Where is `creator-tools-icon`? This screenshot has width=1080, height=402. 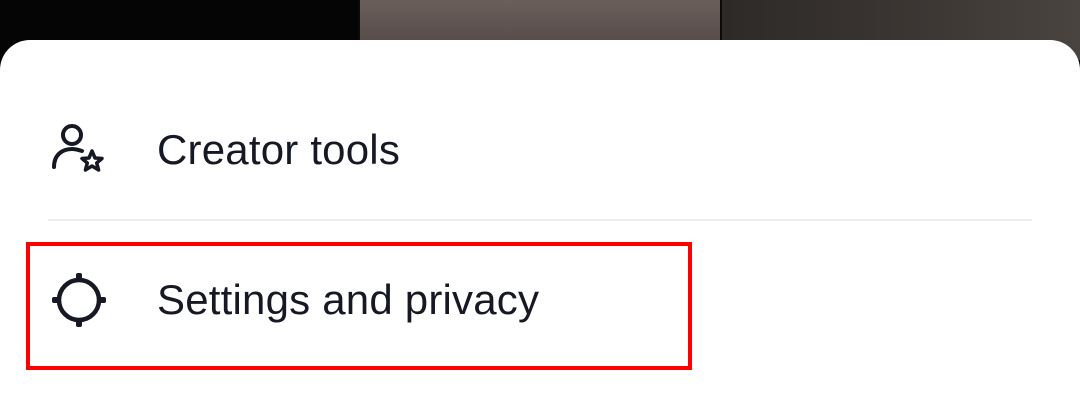 creator-tools-icon is located at coordinates (79, 150).